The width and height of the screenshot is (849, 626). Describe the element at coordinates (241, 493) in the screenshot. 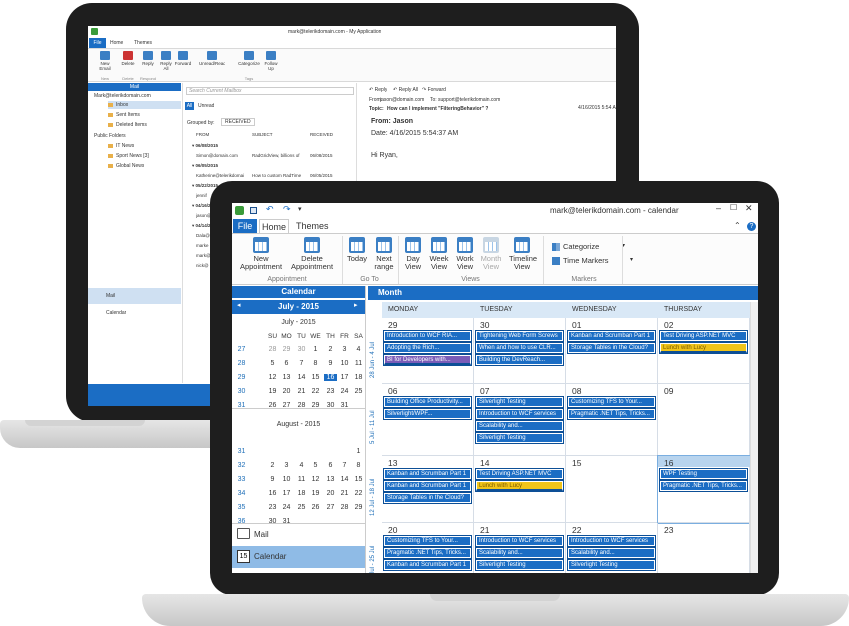

I see `week-number: 34` at that location.